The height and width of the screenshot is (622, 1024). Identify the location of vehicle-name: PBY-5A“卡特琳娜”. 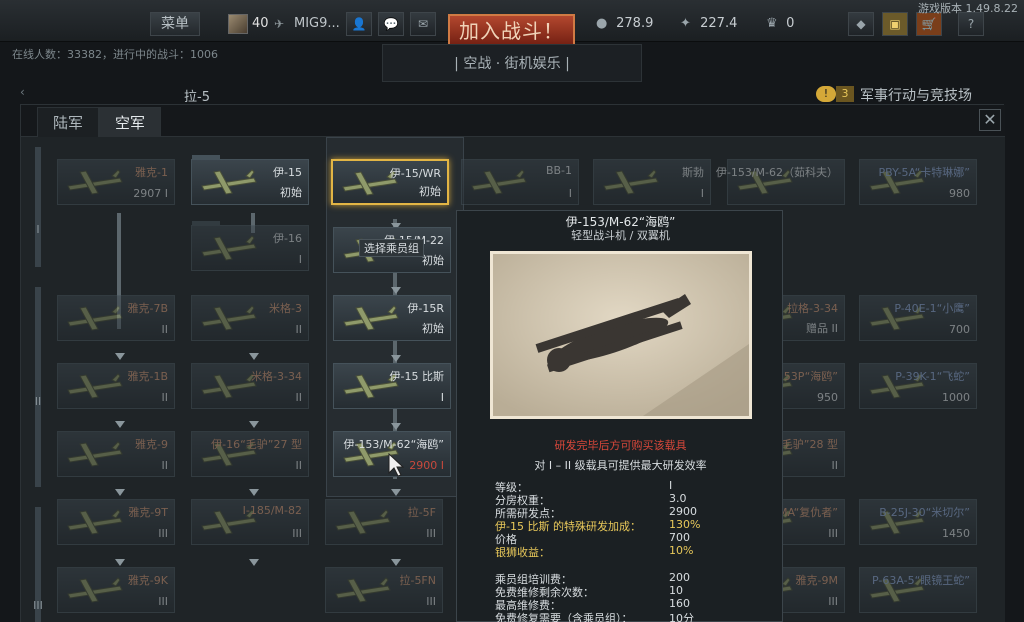
(924, 172).